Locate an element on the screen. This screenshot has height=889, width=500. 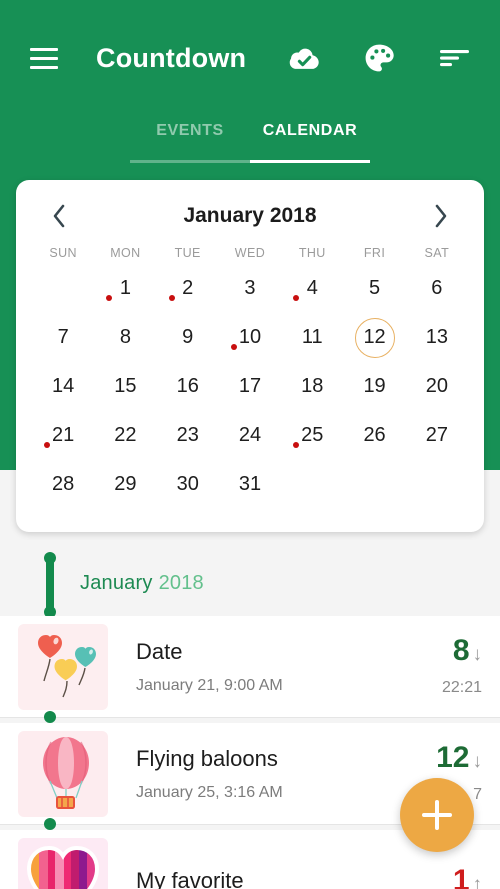
plus-icon-vertical is located at coordinates (437, 815).